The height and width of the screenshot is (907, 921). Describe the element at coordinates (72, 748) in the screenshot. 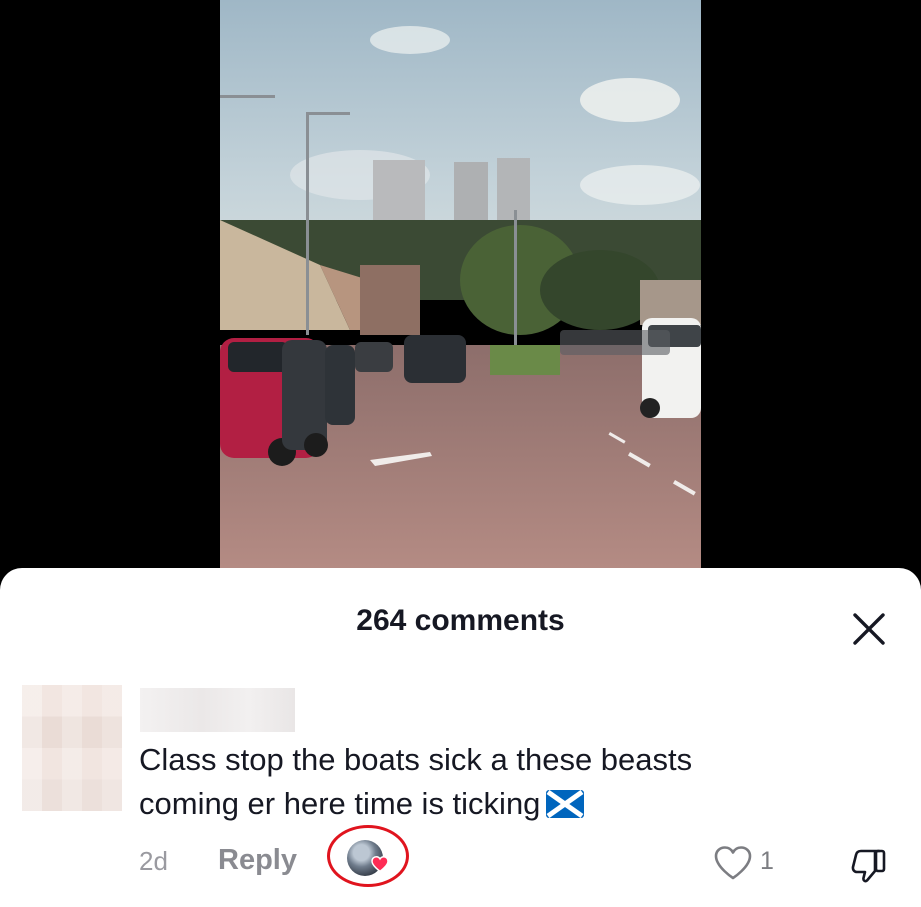

I see `avatar` at that location.